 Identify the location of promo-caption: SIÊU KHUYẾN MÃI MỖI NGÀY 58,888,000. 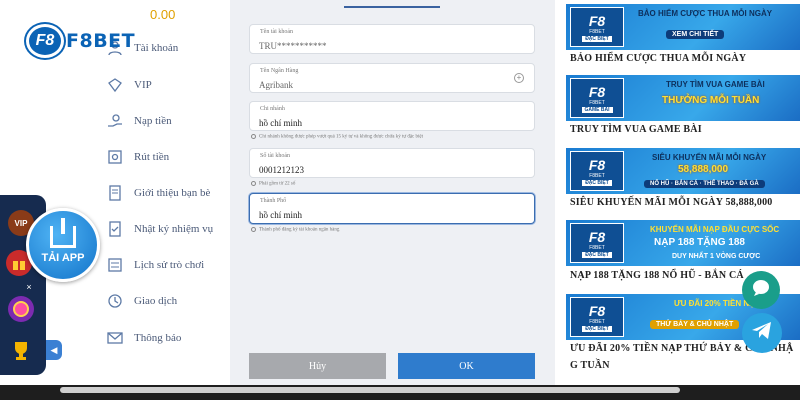
(671, 202).